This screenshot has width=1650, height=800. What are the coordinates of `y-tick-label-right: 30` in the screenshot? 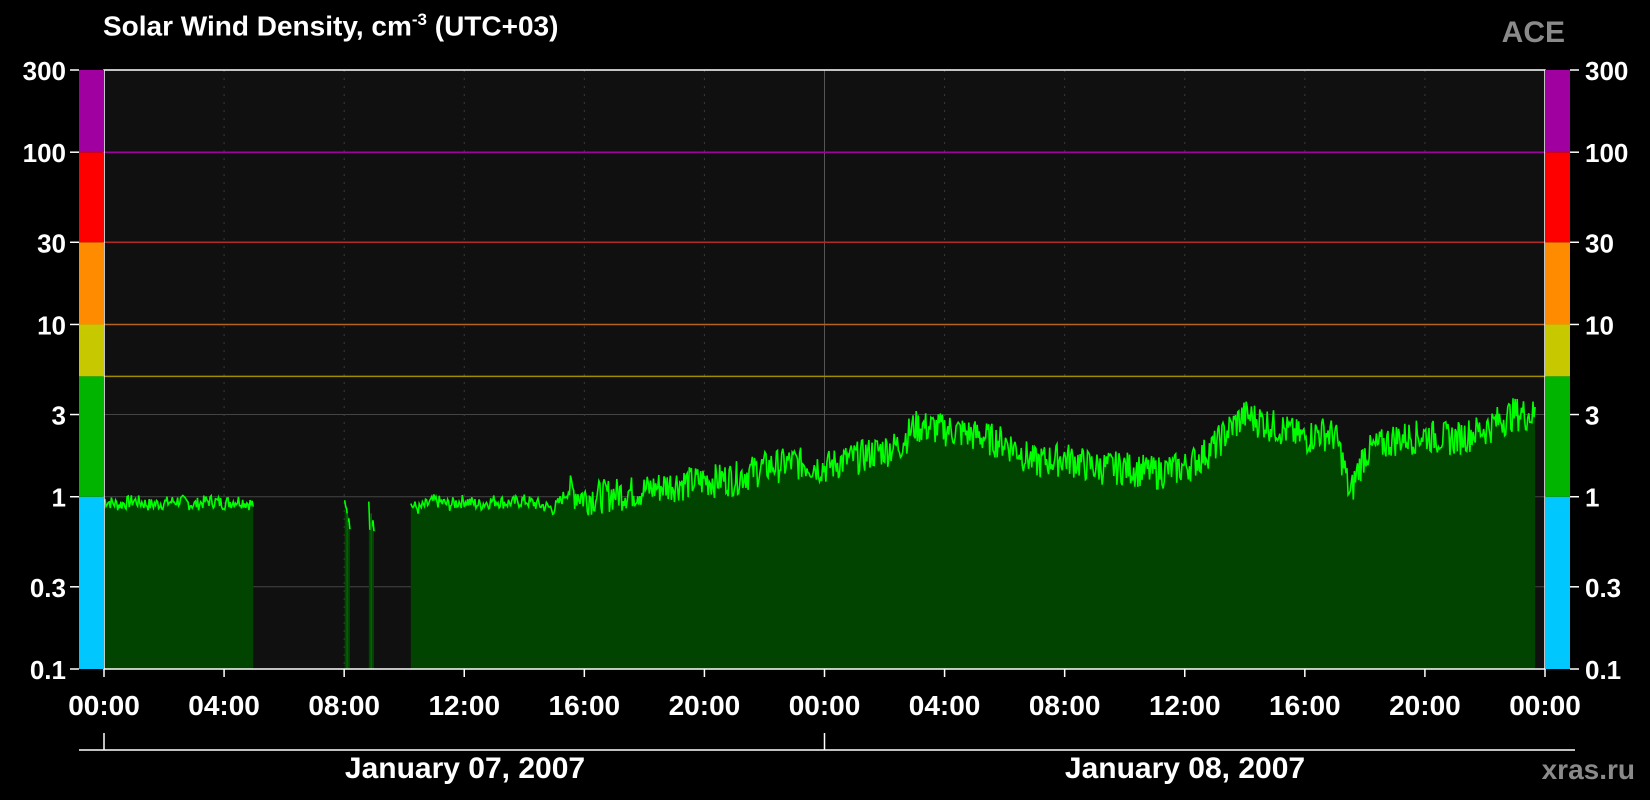 It's located at (1599, 243).